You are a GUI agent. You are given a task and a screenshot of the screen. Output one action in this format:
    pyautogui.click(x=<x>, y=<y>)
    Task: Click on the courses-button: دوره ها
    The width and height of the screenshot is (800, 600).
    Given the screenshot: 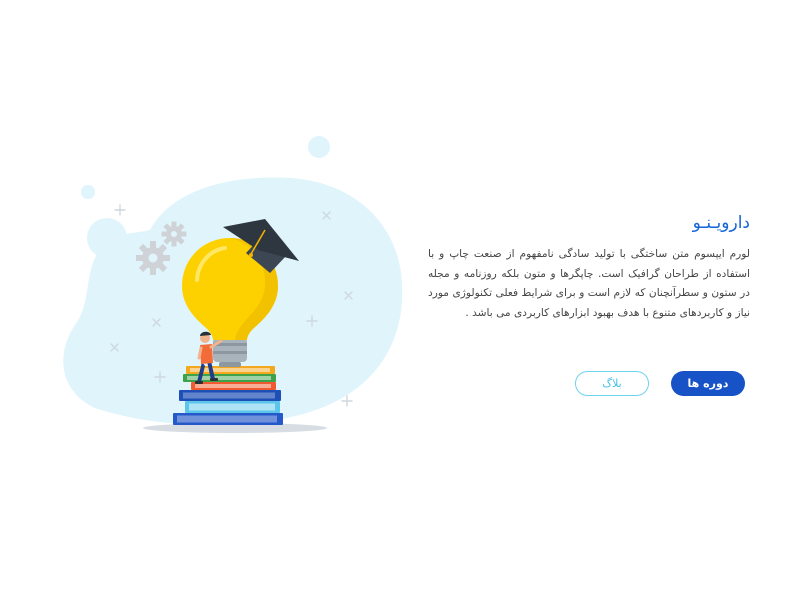 What is the action you would take?
    pyautogui.click(x=708, y=383)
    